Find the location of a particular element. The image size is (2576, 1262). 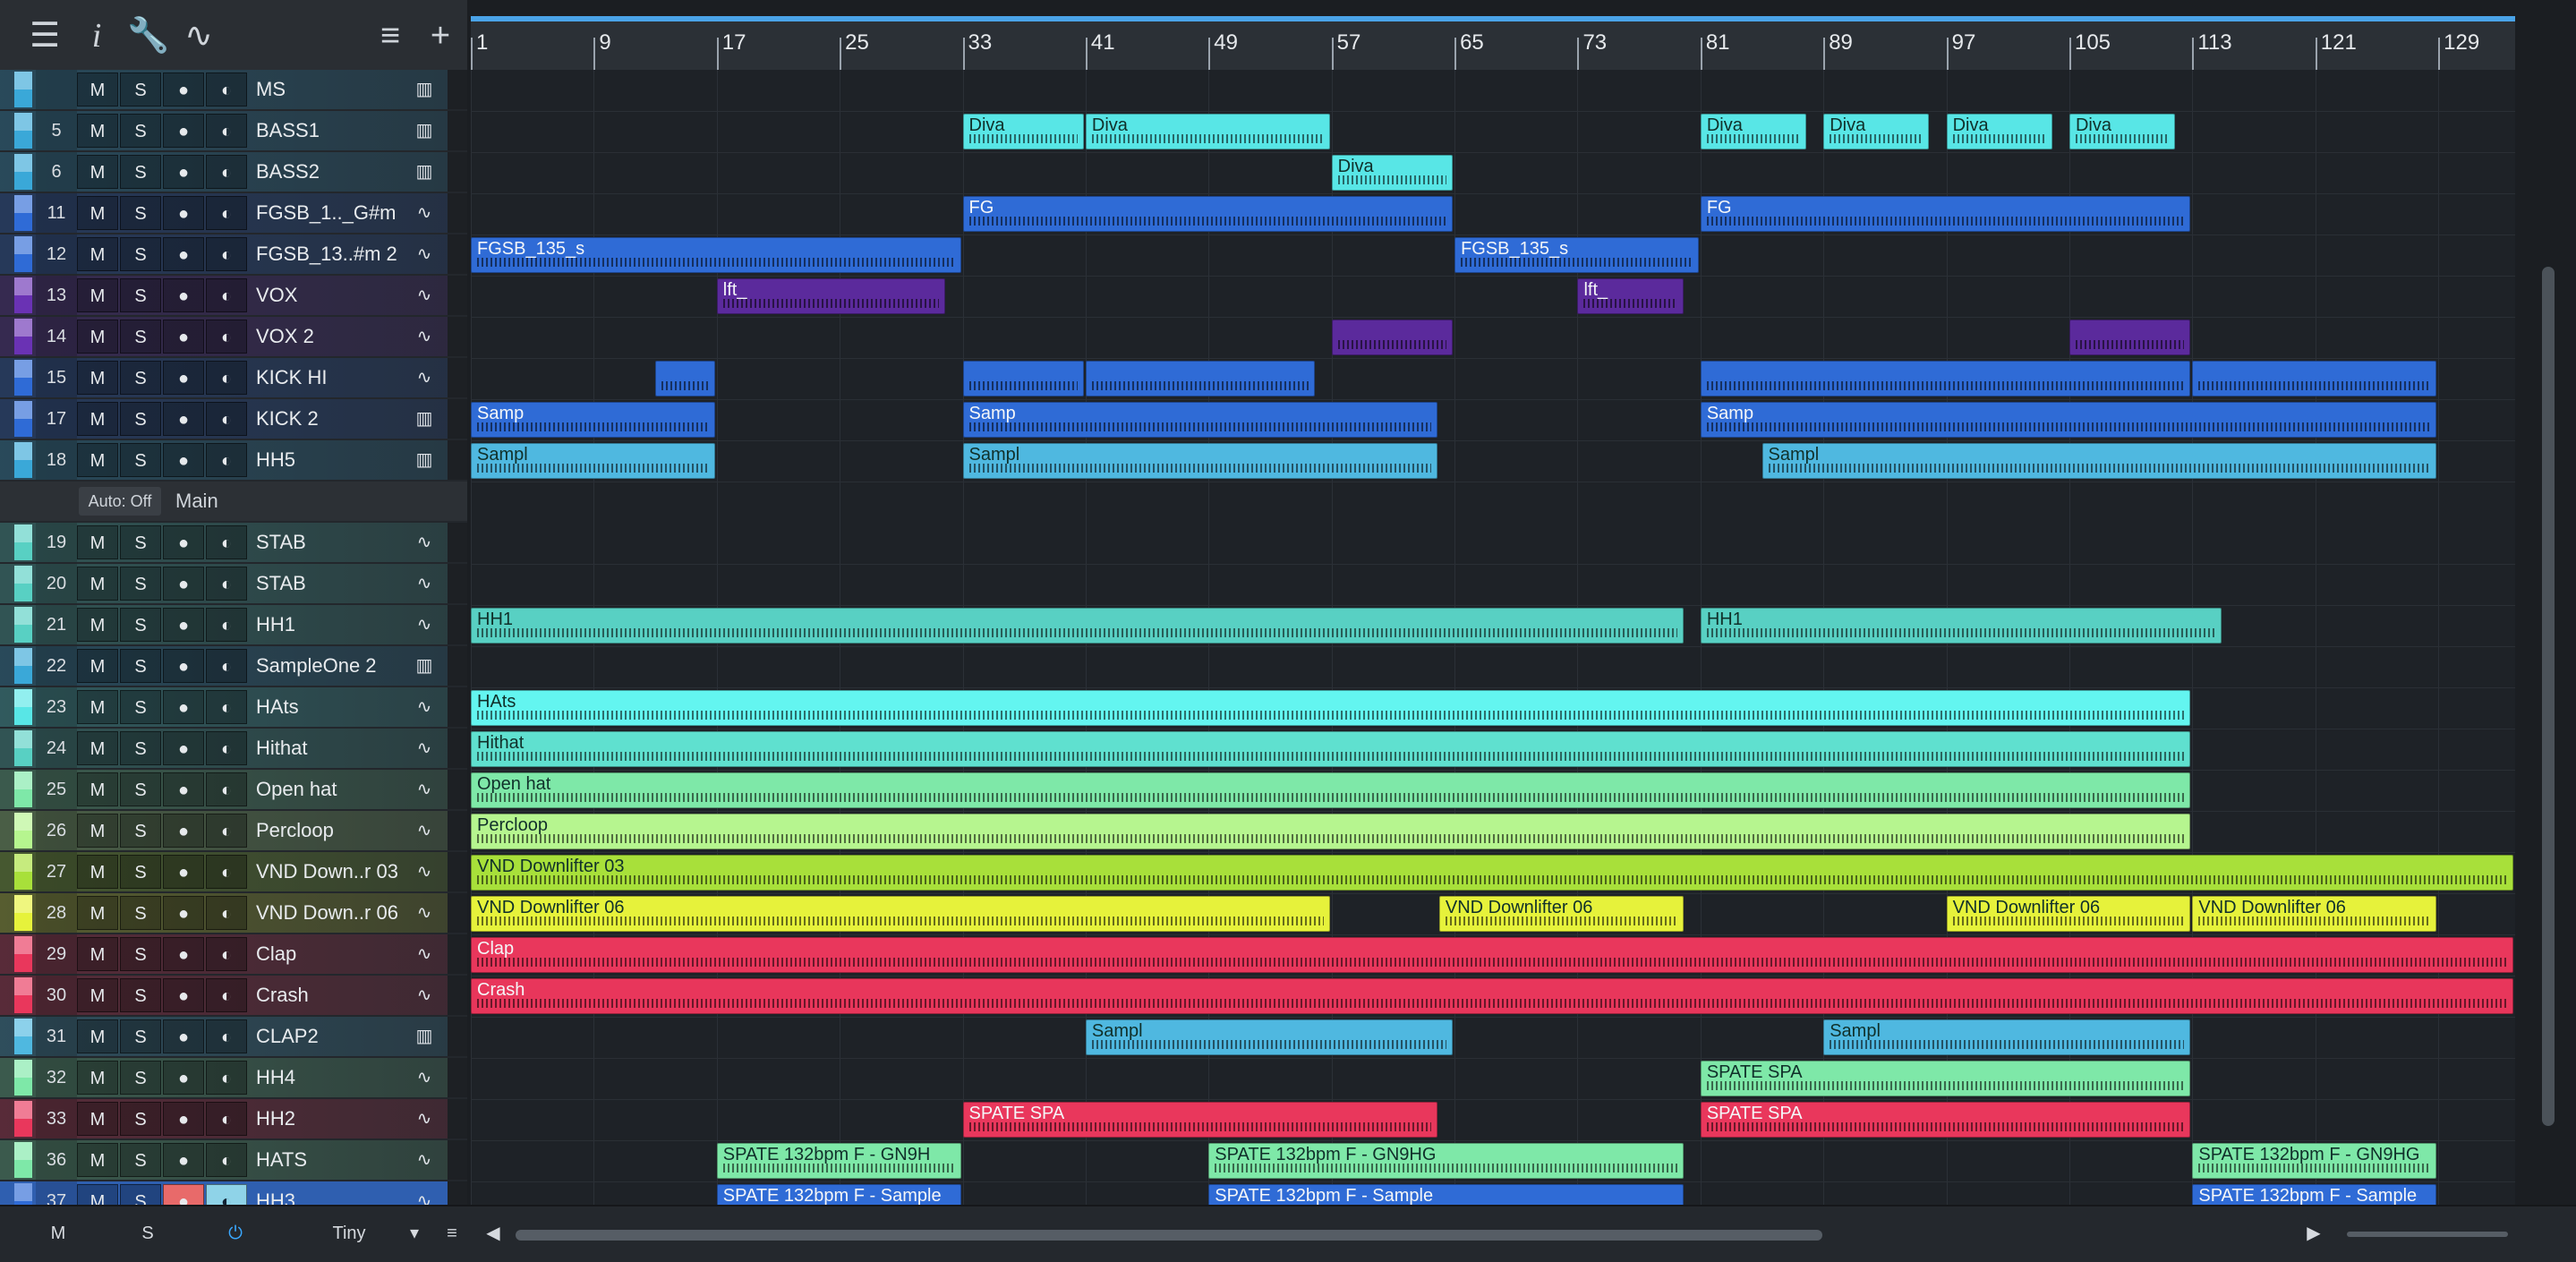

track-name: KICK HI is located at coordinates (326, 377).